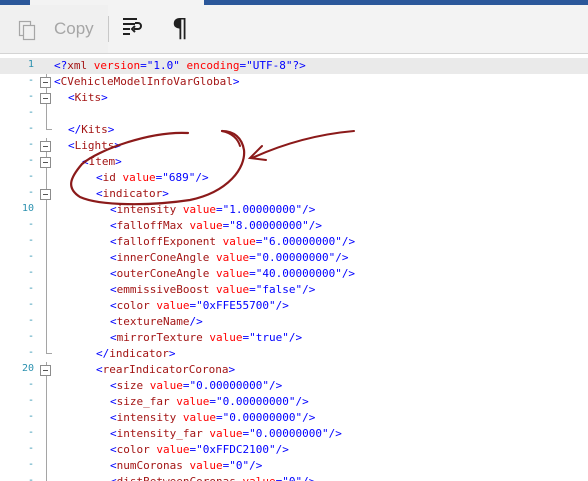 The image size is (588, 481). Describe the element at coordinates (236, 305) in the screenshot. I see `xml-attr-value: "0xFFE55700"` at that location.